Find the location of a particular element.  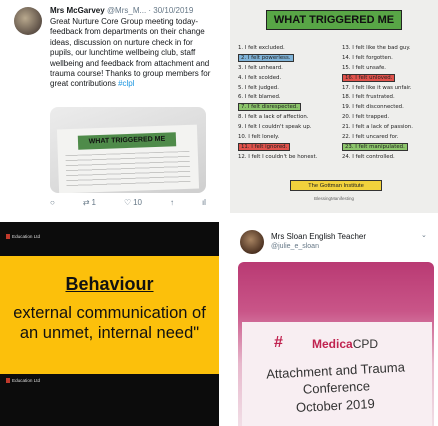

trigger-item: 12. I felt I couldn't be honest. is located at coordinates (290, 158).